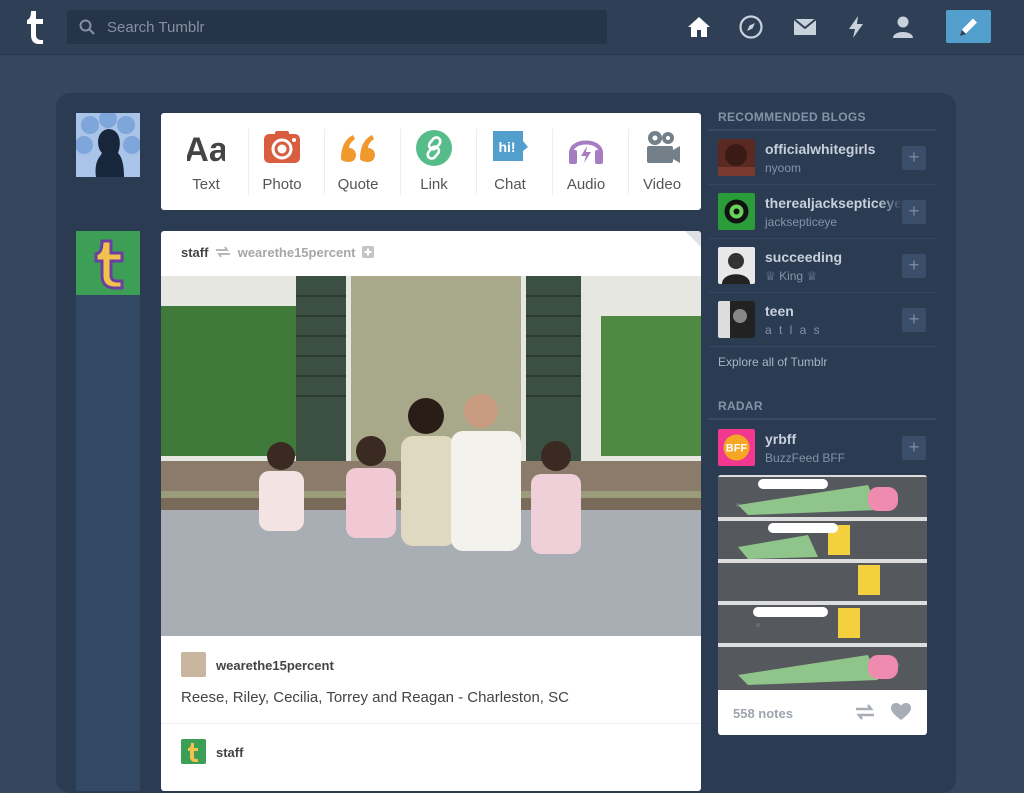  What do you see at coordinates (663, 147) in the screenshot?
I see `video-camera-icon` at bounding box center [663, 147].